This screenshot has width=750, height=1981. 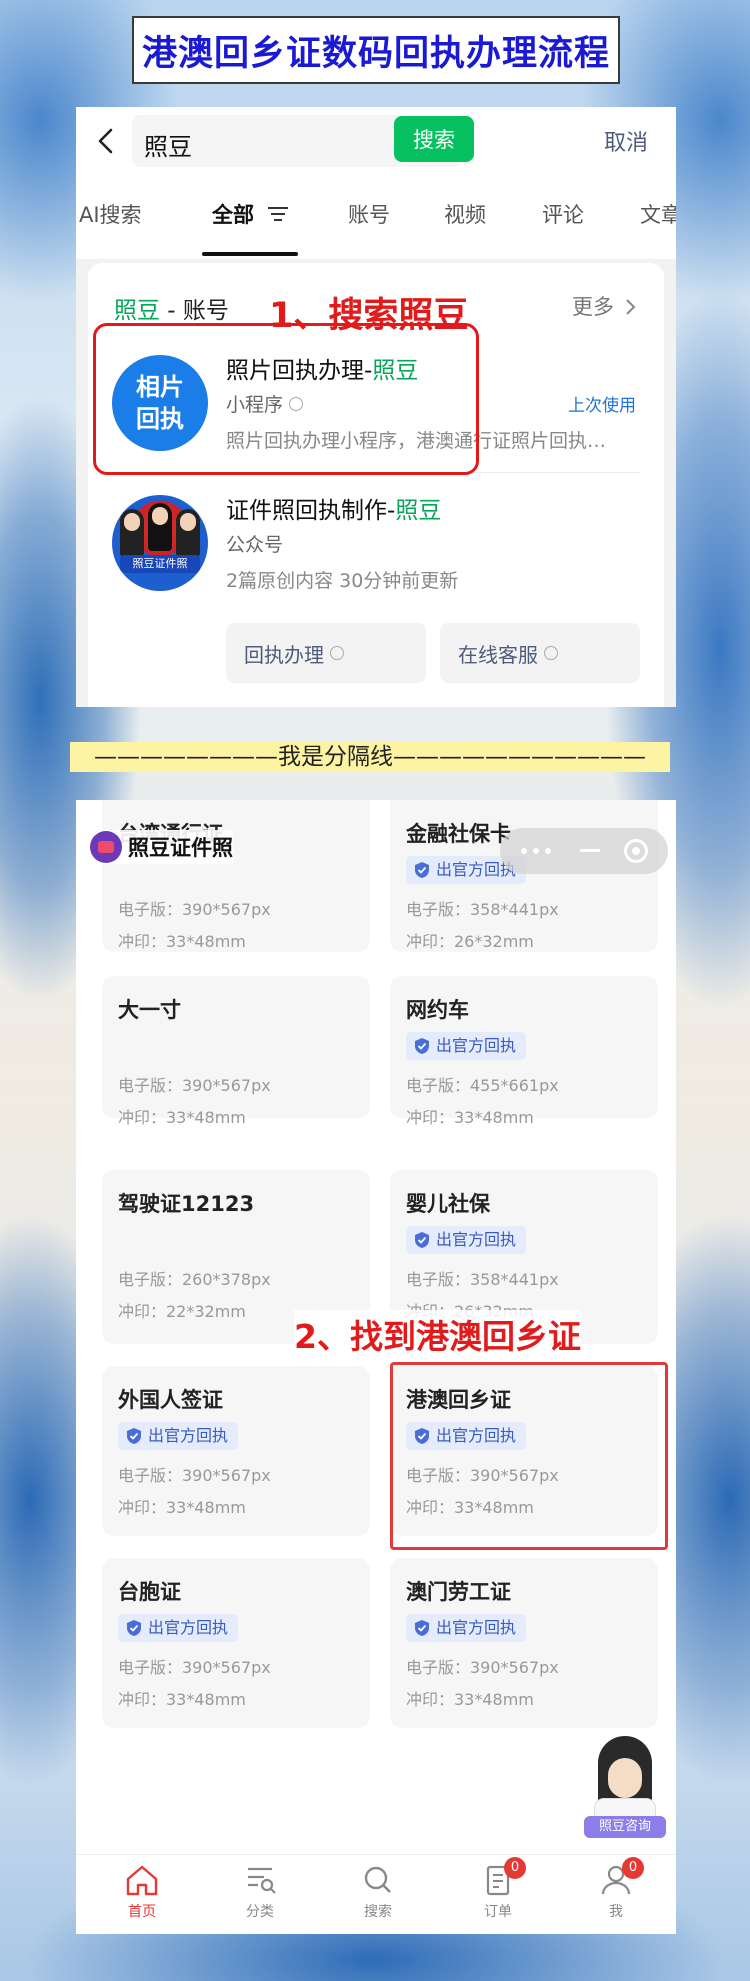 I want to click on card-heading-suffix: - 账号, so click(x=194, y=311).